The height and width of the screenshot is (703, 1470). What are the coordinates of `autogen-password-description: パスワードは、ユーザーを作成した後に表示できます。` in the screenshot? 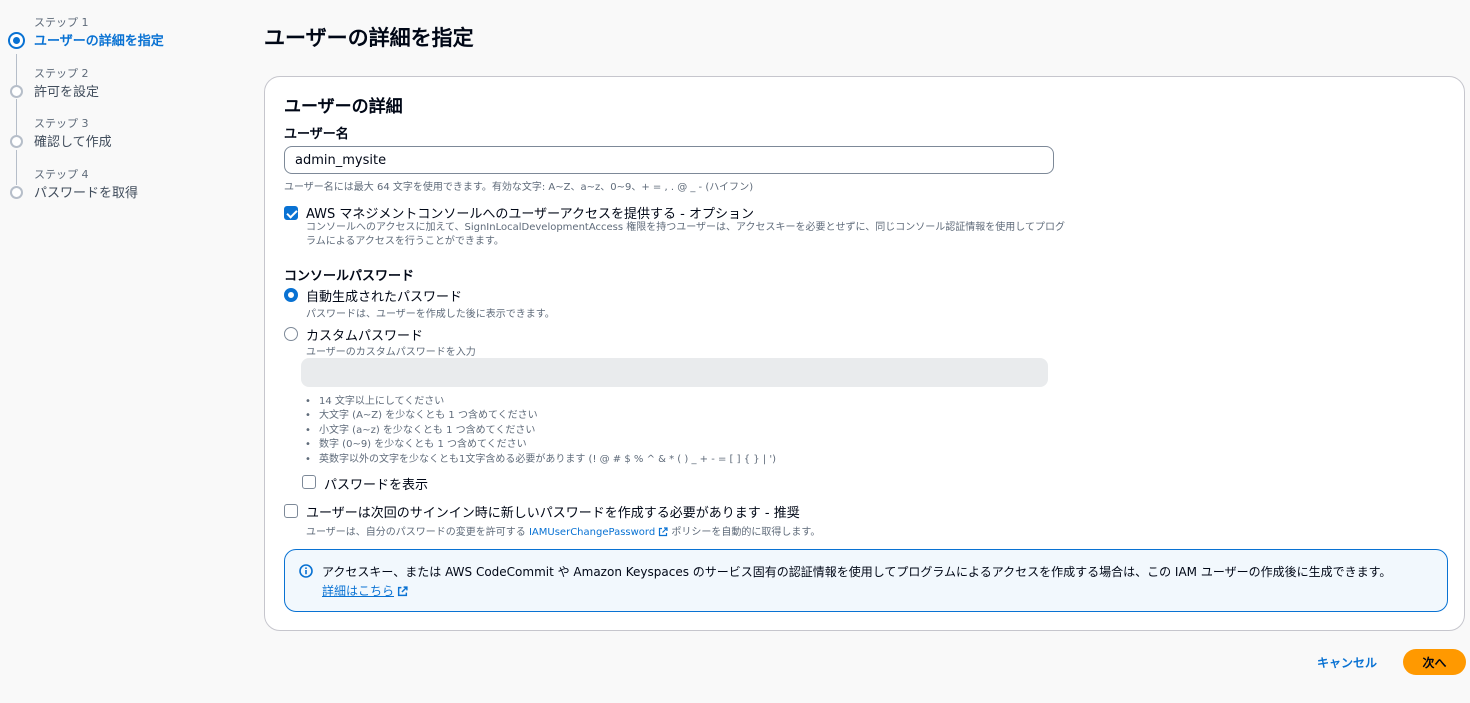 It's located at (430, 314).